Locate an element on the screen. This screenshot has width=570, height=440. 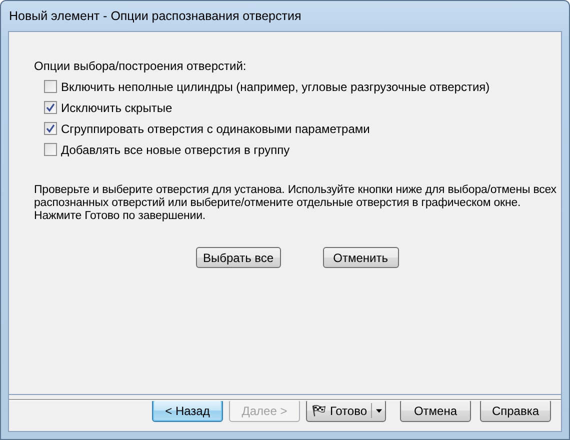
finish-label: Готово is located at coordinates (349, 411).